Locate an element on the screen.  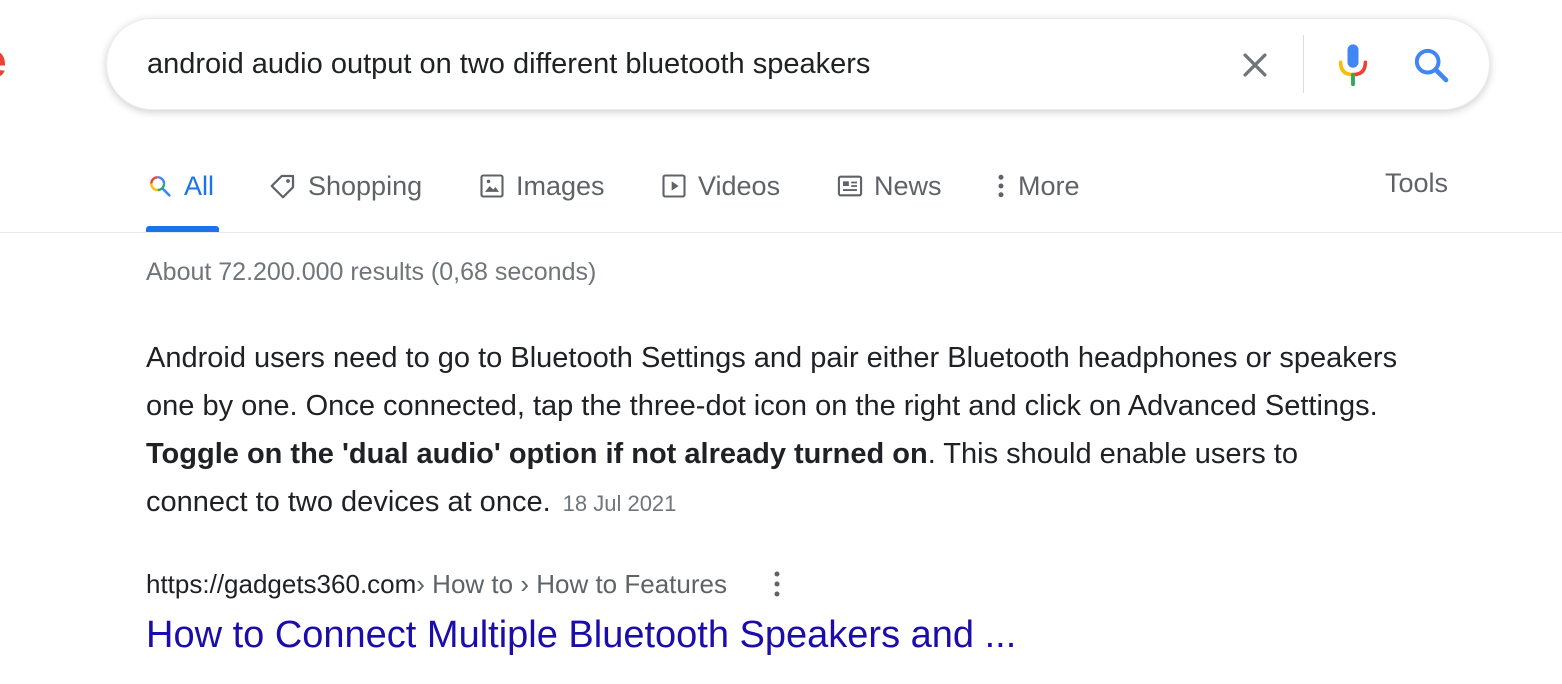
search-submit-button is located at coordinates (1431, 65).